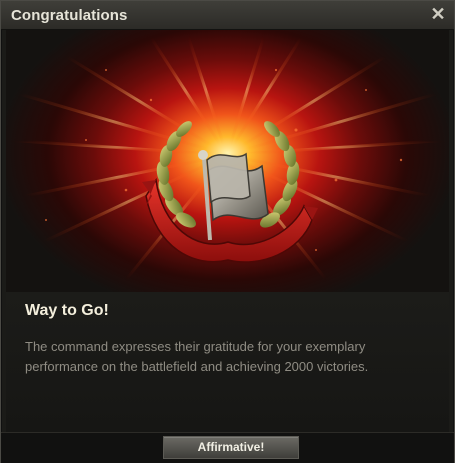 Image resolution: width=455 pixels, height=463 pixels. Describe the element at coordinates (231, 447) in the screenshot. I see `affirmative-button: Affirmative!` at that location.